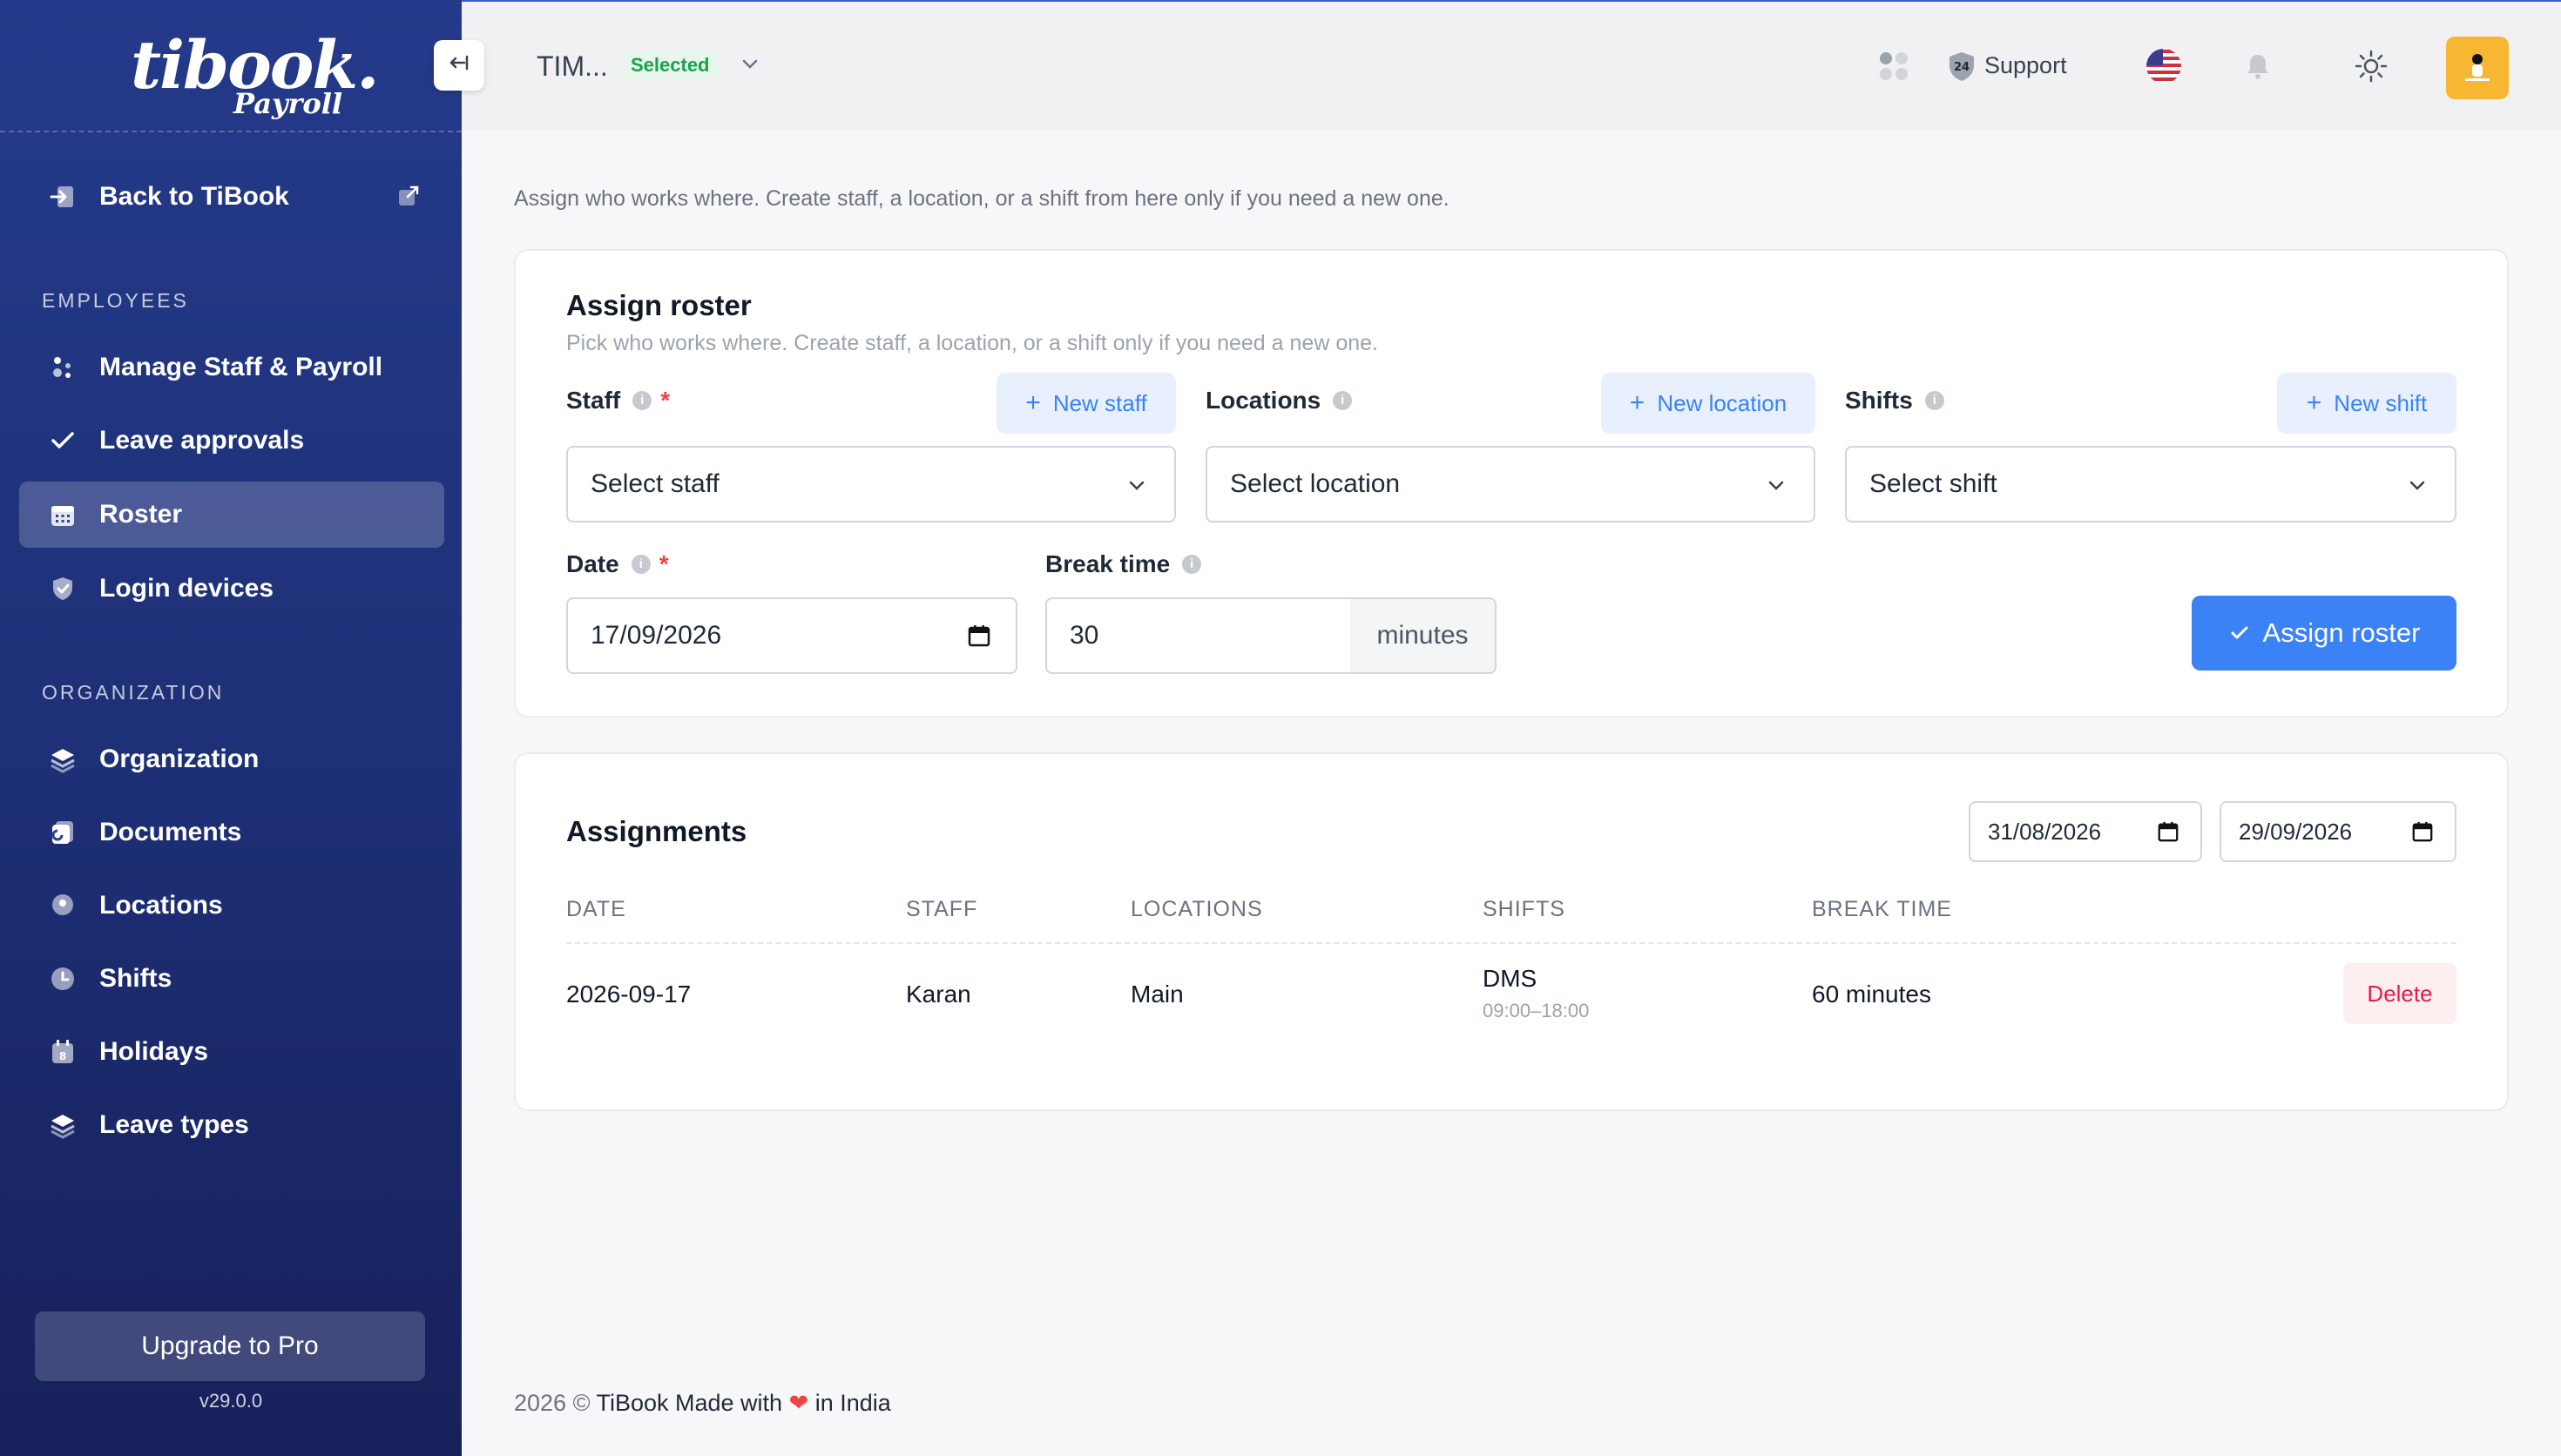 This screenshot has height=1456, width=2561. Describe the element at coordinates (232, 589) in the screenshot. I see `sidebar-item-login-devices: Login devices` at that location.